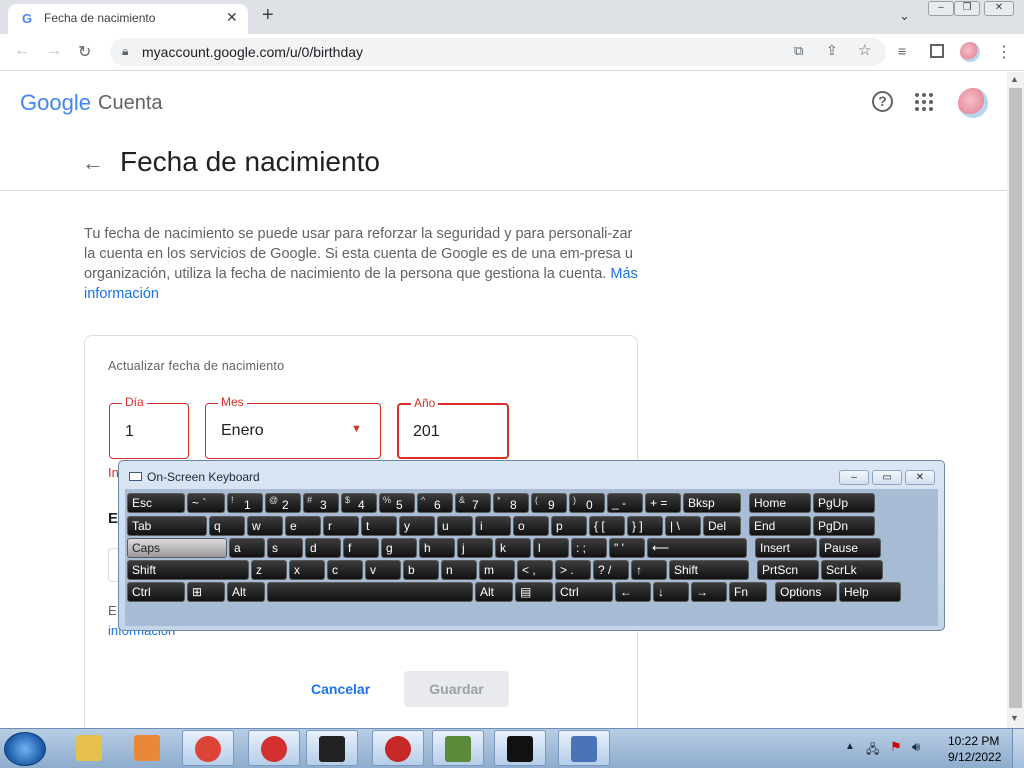 The image size is (1024, 768). Describe the element at coordinates (435, 503) in the screenshot. I see `osk-key: ^ 6` at that location.